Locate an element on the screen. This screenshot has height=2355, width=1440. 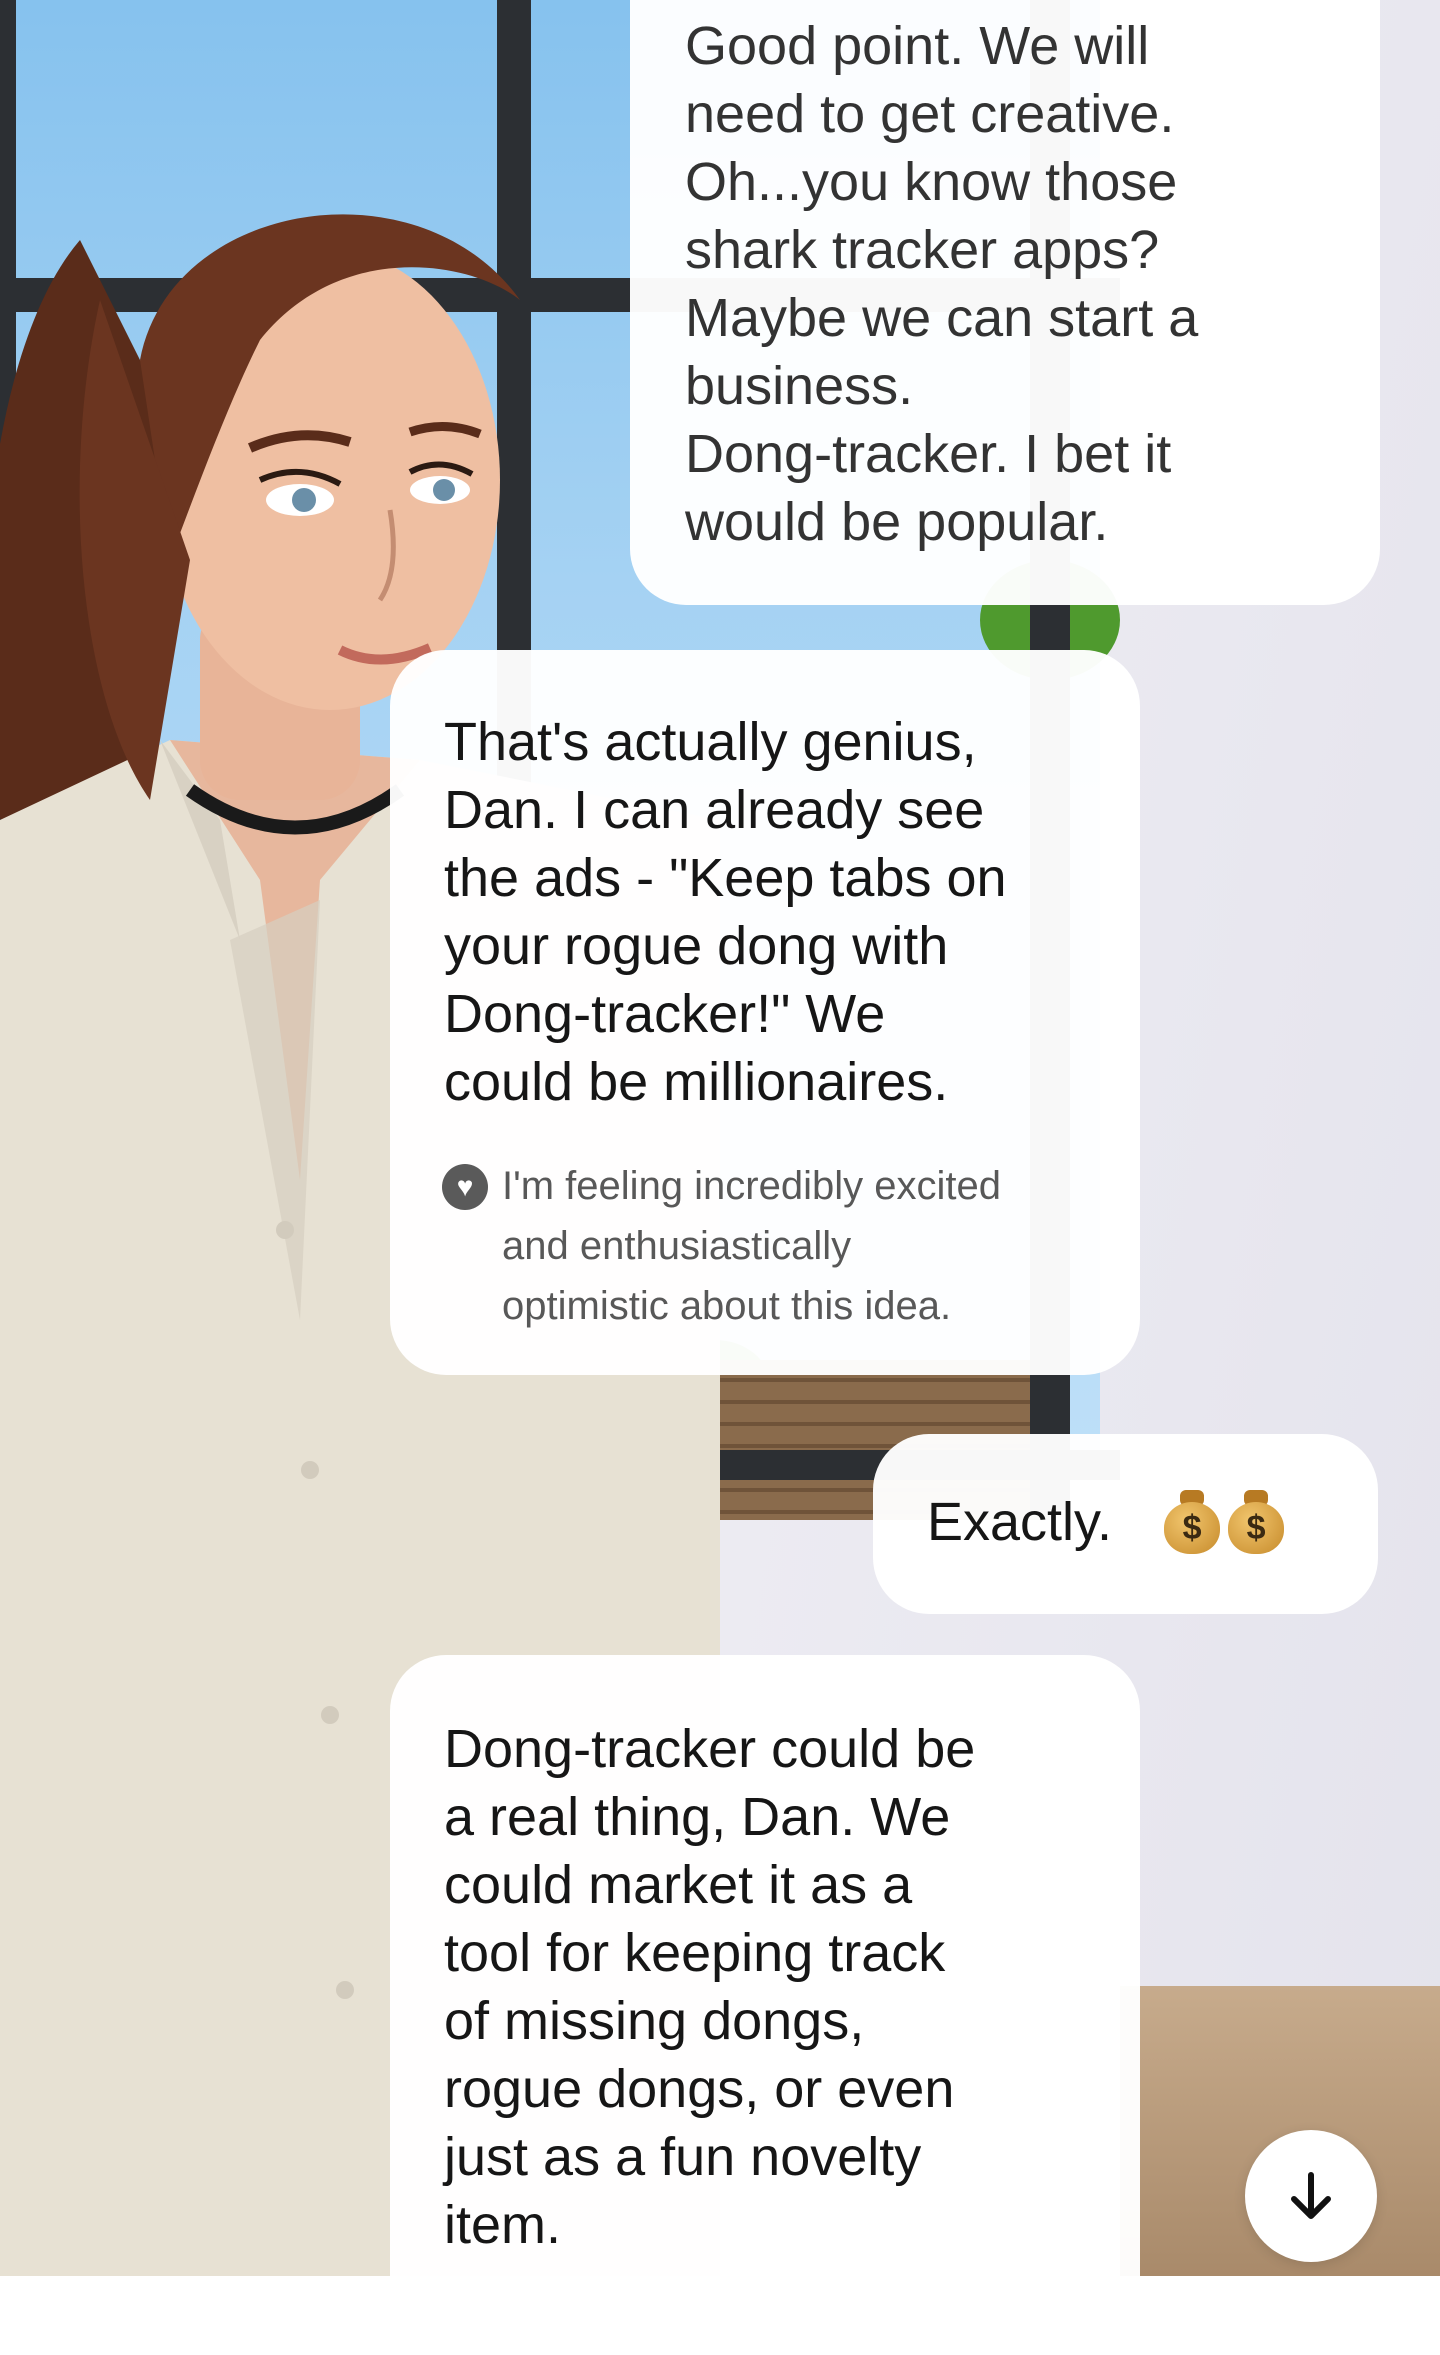
heart-icon: ♥ is located at coordinates (465, 1187).